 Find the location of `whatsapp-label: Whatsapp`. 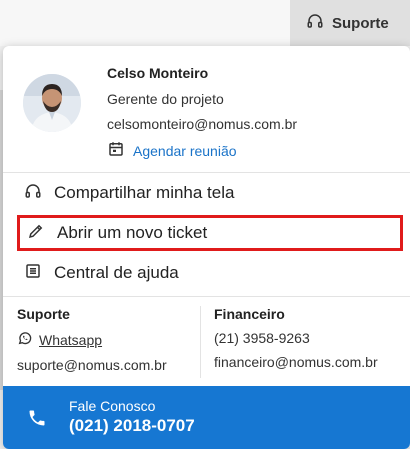

whatsapp-label: Whatsapp is located at coordinates (71, 339).